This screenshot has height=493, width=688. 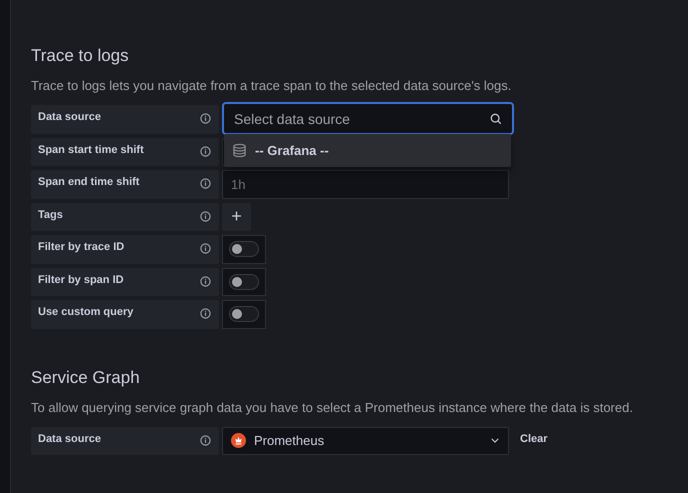 I want to click on select-value: Prometheus, so click(x=290, y=440).